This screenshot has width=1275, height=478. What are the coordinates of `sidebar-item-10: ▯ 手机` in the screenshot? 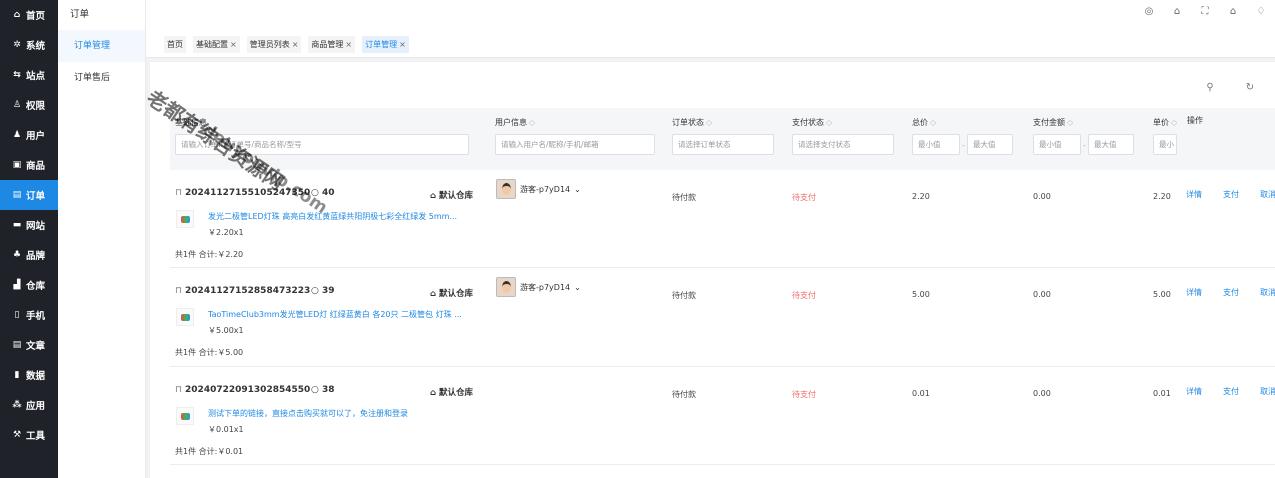 It's located at (29, 315).